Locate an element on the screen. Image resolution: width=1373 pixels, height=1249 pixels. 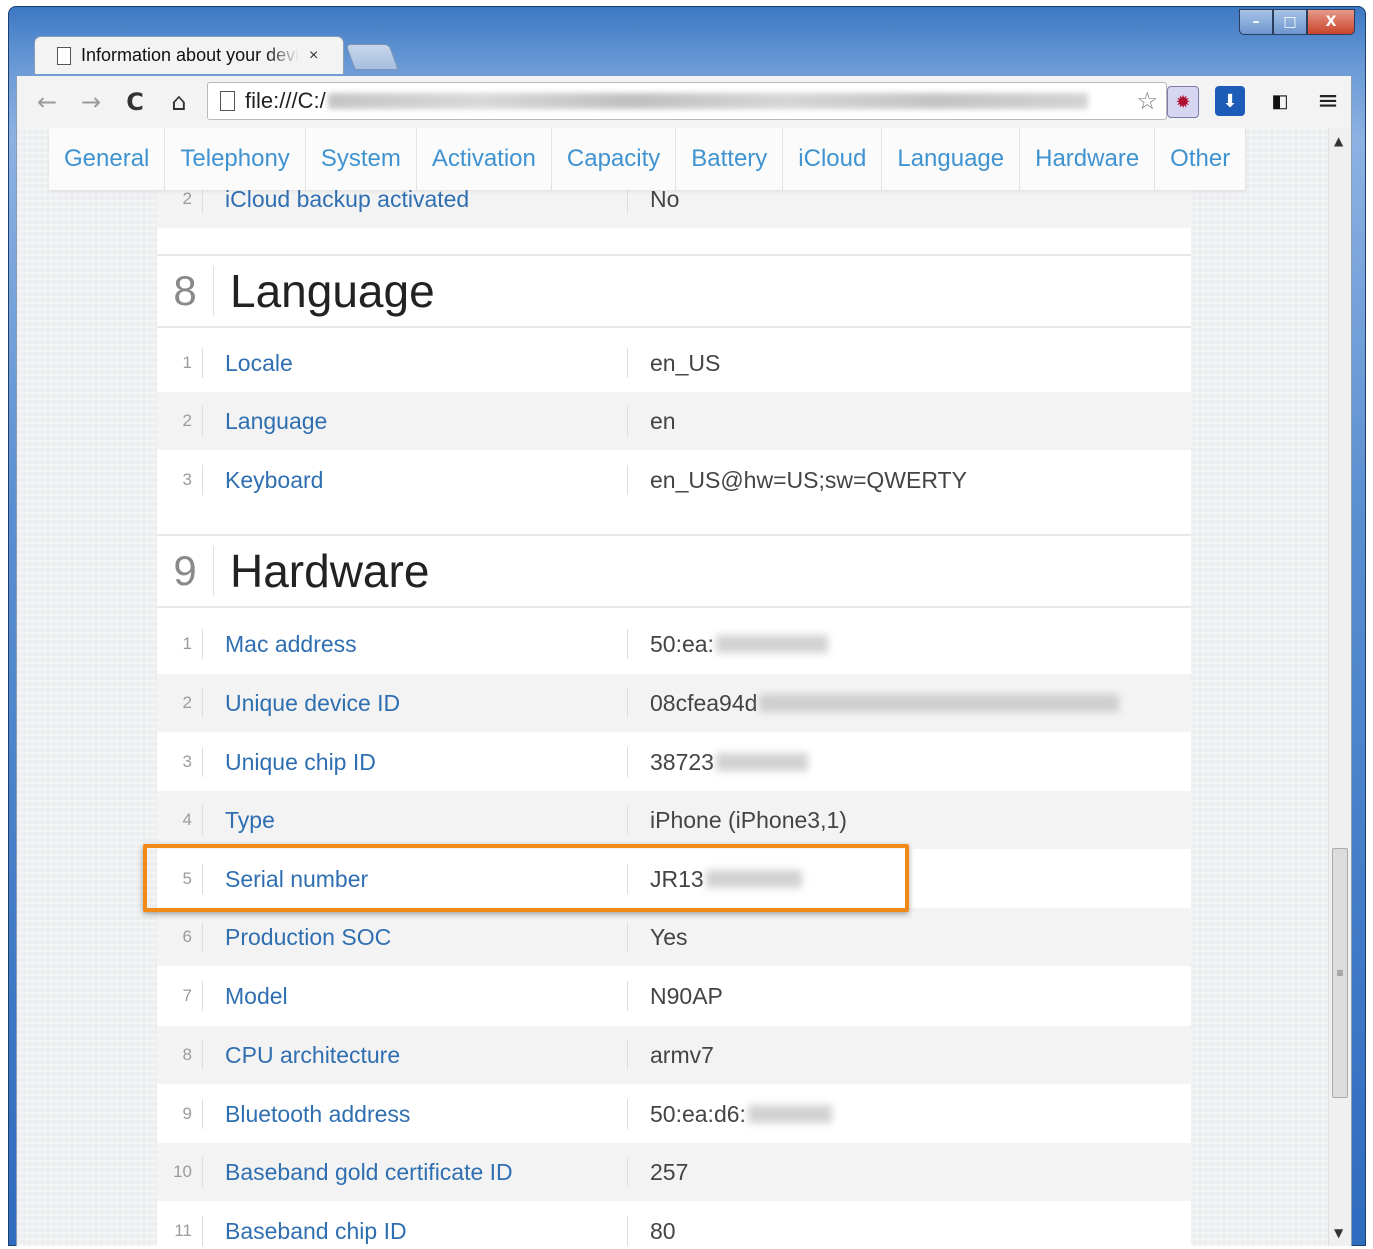
row-key: CPU architecture is located at coordinates (415, 1055).